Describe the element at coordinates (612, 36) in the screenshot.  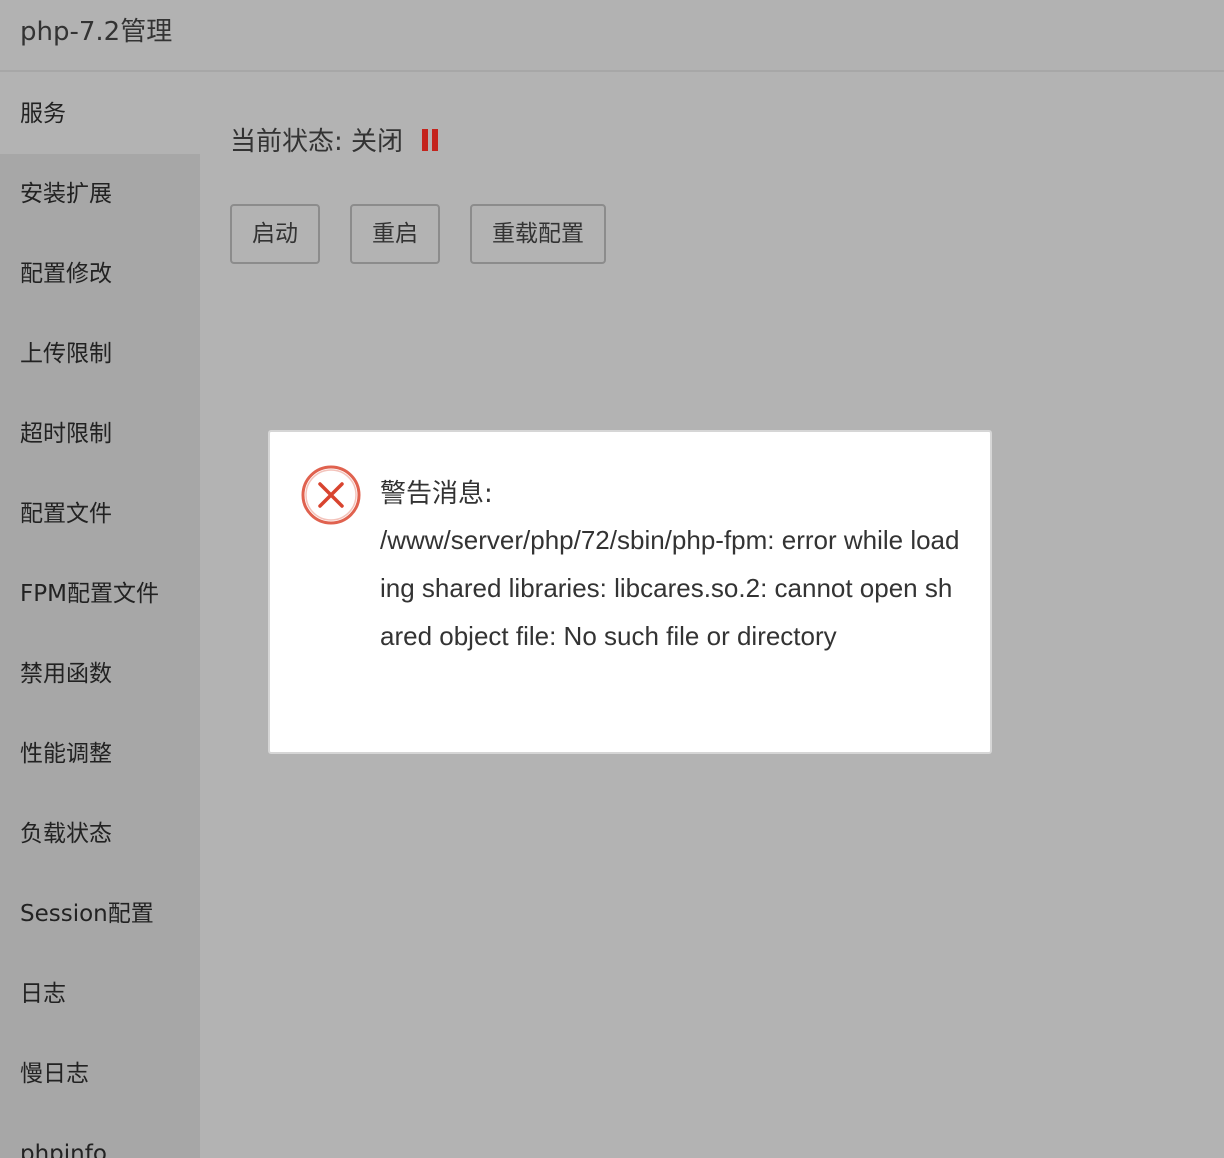
I see `title-bar: php-7.2管理` at that location.